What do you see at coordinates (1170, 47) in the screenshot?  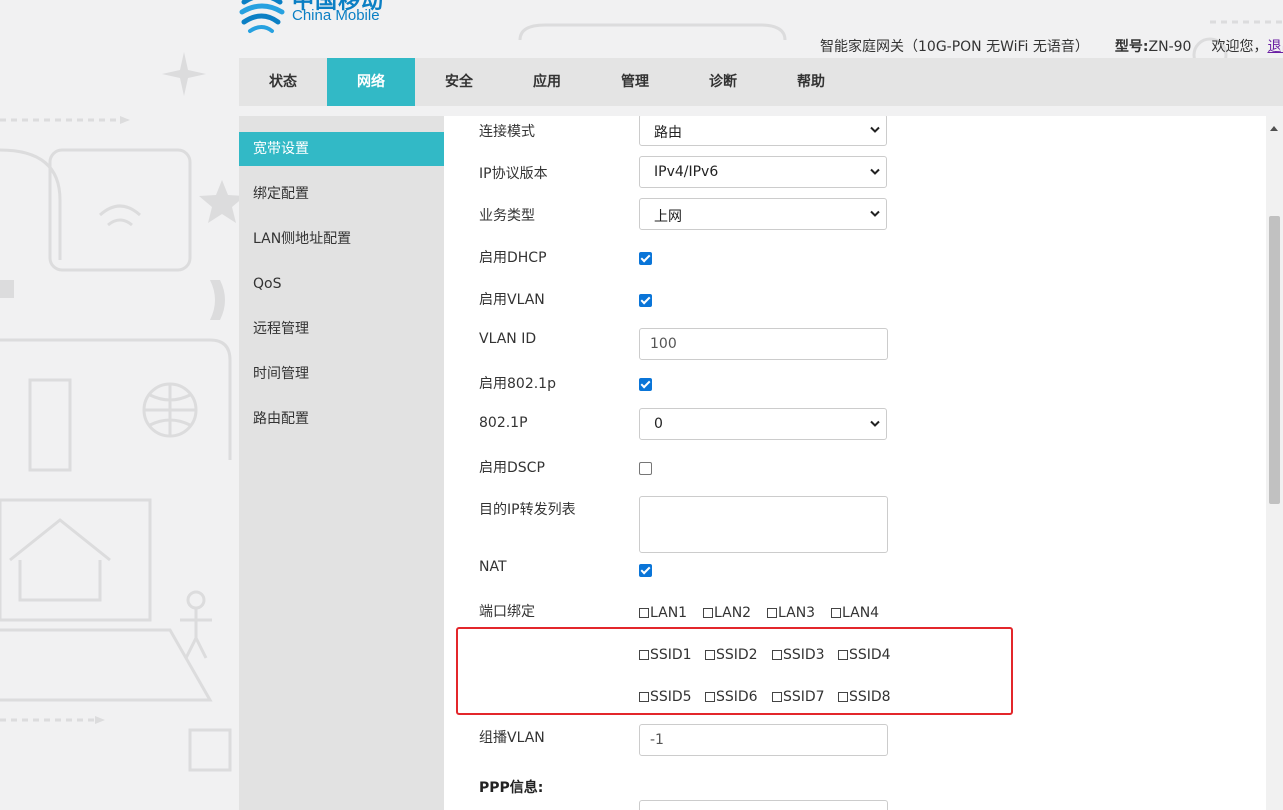 I see `model-value: ZN-90` at bounding box center [1170, 47].